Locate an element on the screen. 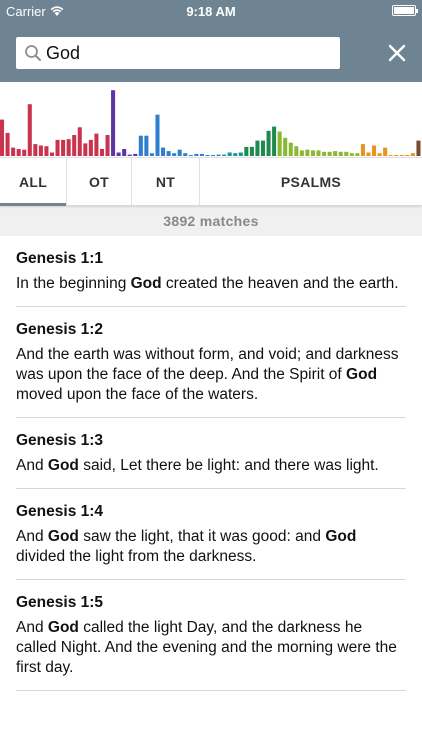 Image resolution: width=422 pixels, height=750 pixels. status-bar: Carrier 9:18 AM is located at coordinates (211, 11).